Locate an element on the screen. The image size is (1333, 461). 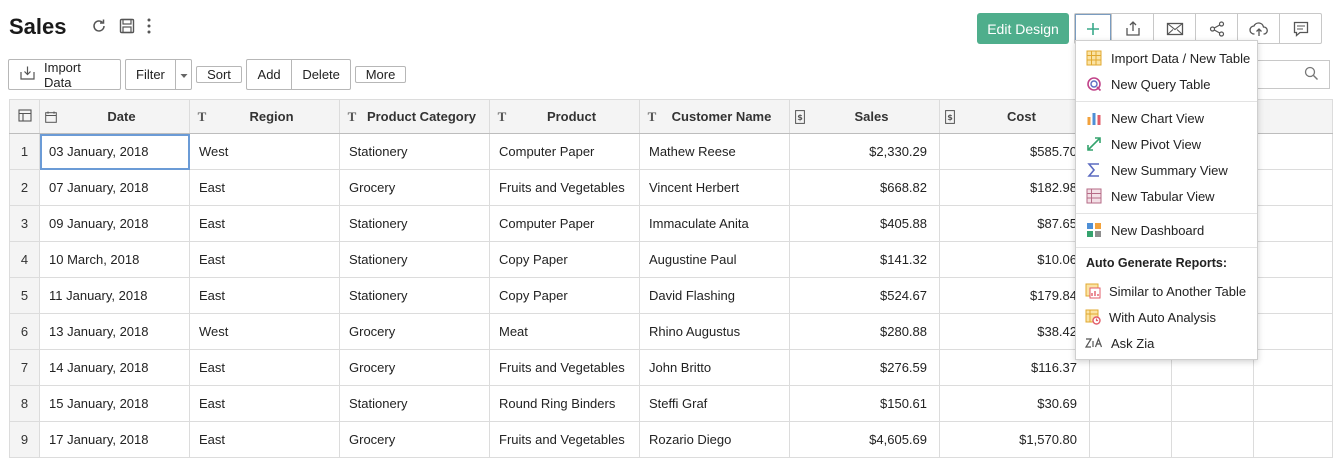
cell-cost: $30.69 is located at coordinates (1014, 403).